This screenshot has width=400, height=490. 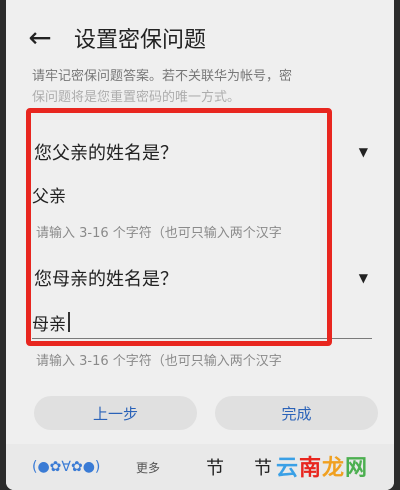 What do you see at coordinates (49, 324) in the screenshot?
I see `answer-2-value: 母亲` at bounding box center [49, 324].